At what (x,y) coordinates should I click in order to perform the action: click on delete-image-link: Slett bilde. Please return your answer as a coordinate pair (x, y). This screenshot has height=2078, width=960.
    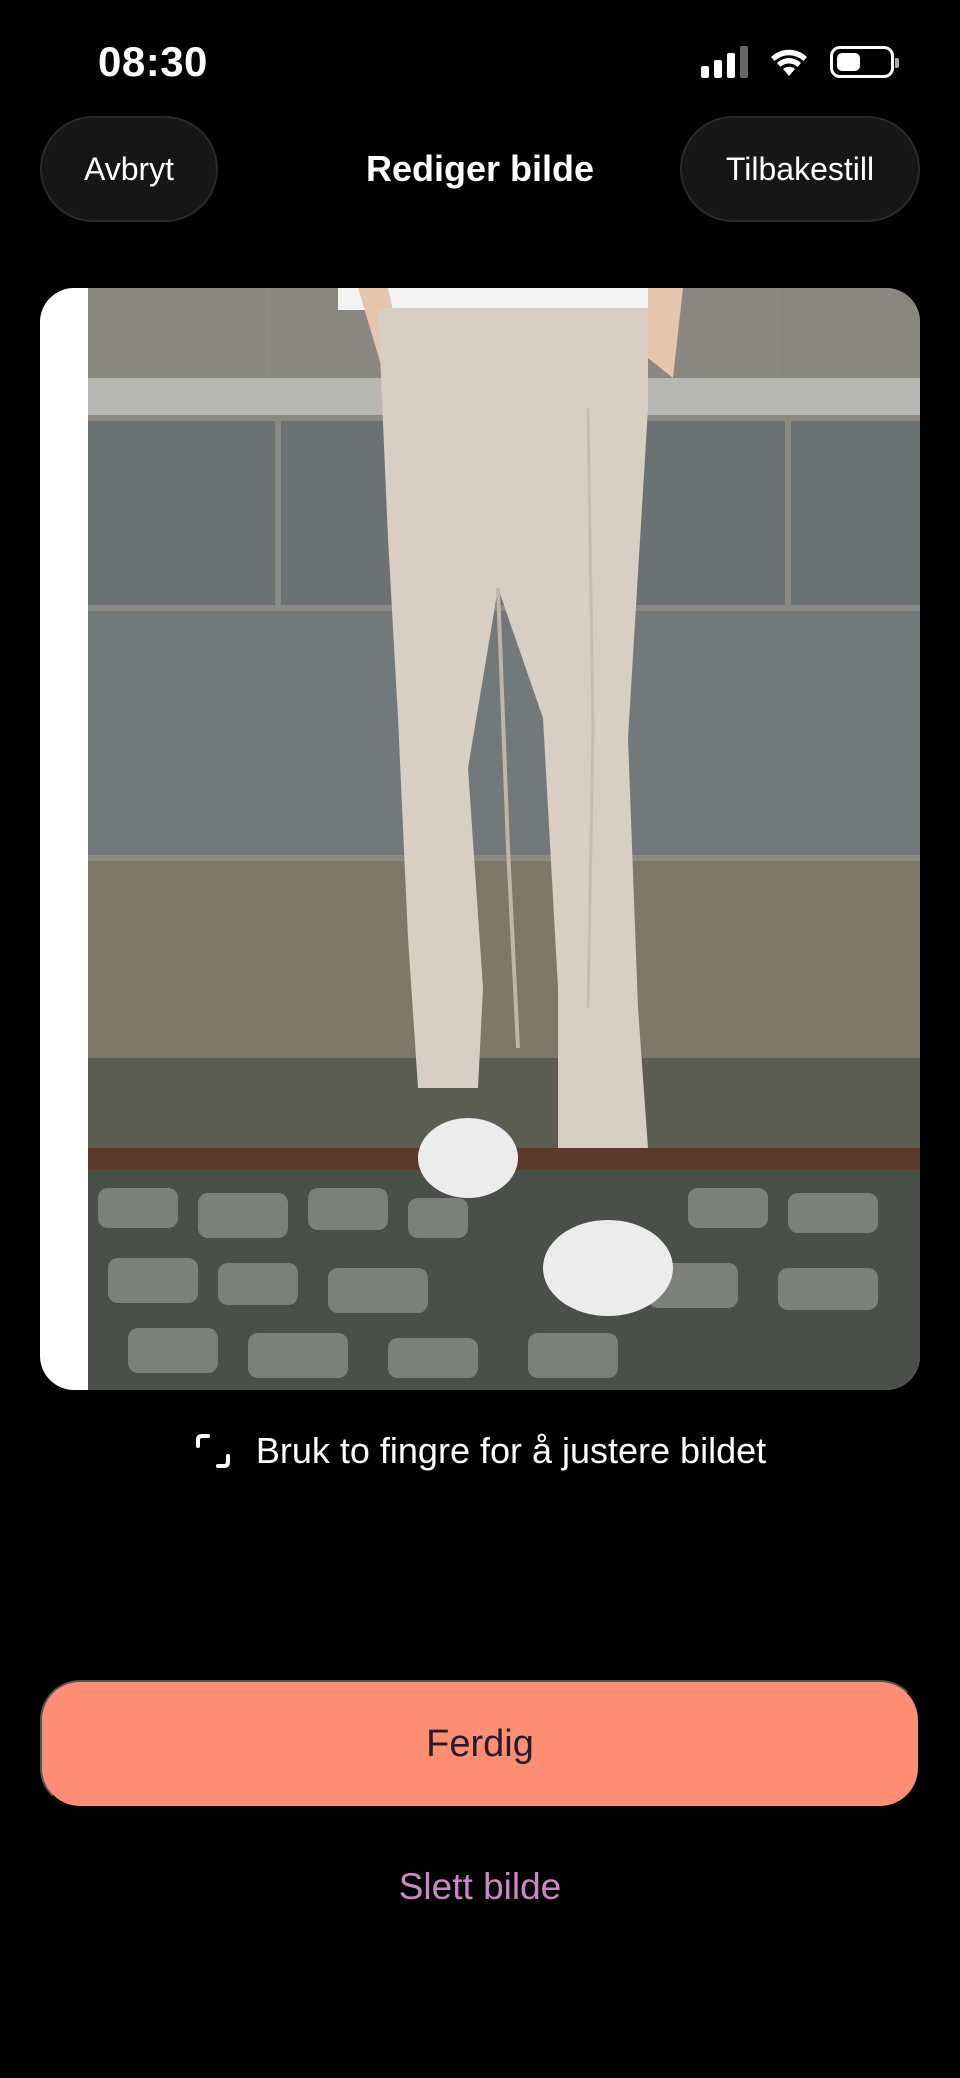
    Looking at the image, I should click on (480, 1887).